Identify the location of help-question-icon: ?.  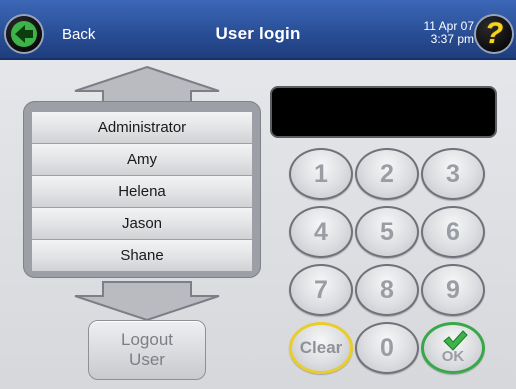
(494, 33).